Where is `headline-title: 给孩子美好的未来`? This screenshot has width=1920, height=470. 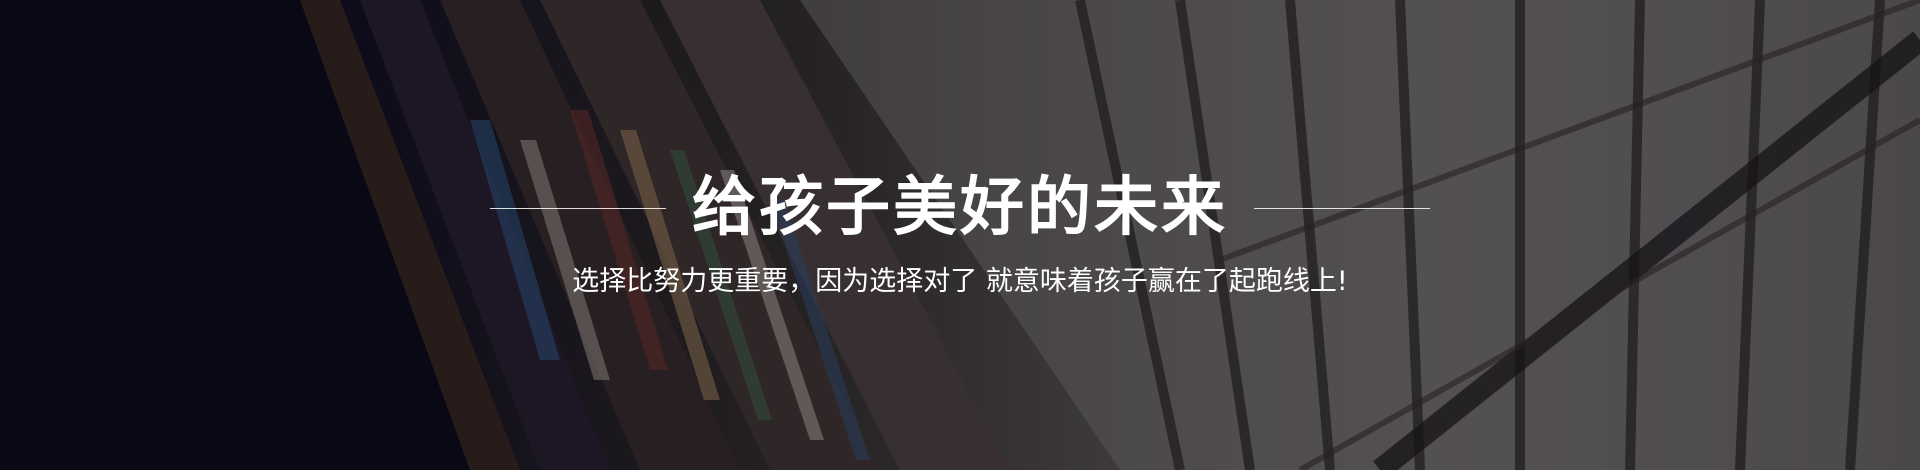 headline-title: 给孩子美好的未来 is located at coordinates (960, 208).